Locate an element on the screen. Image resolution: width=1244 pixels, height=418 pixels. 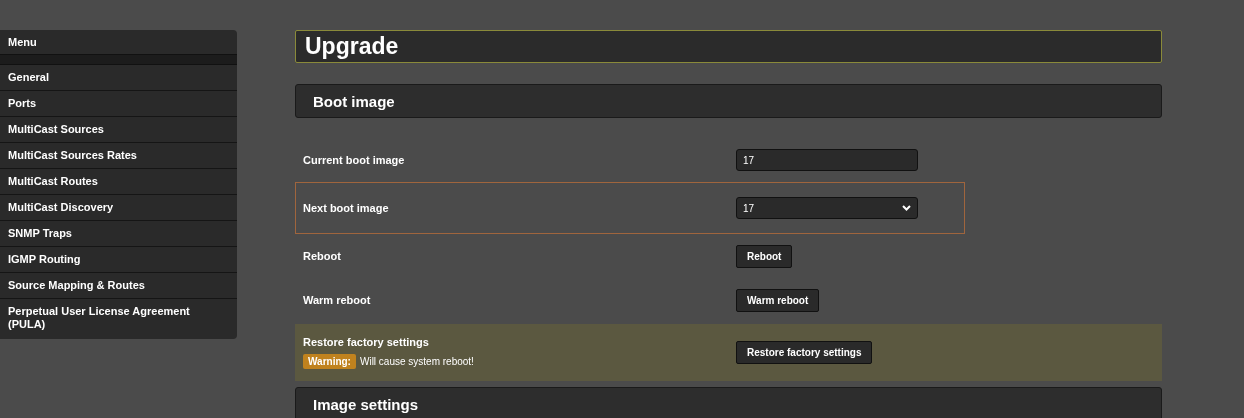
setting-label: Current boot image is located at coordinates (354, 160).